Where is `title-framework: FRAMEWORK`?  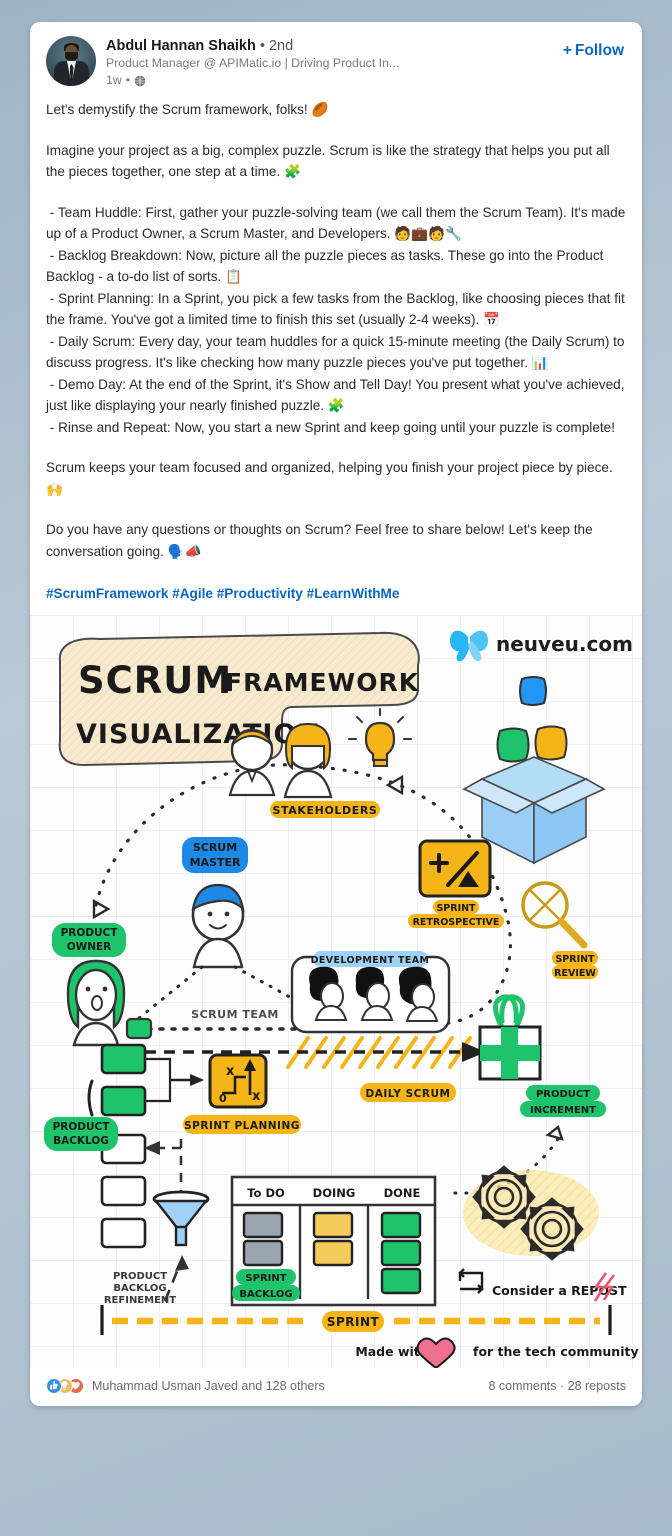 title-framework: FRAMEWORK is located at coordinates (322, 682).